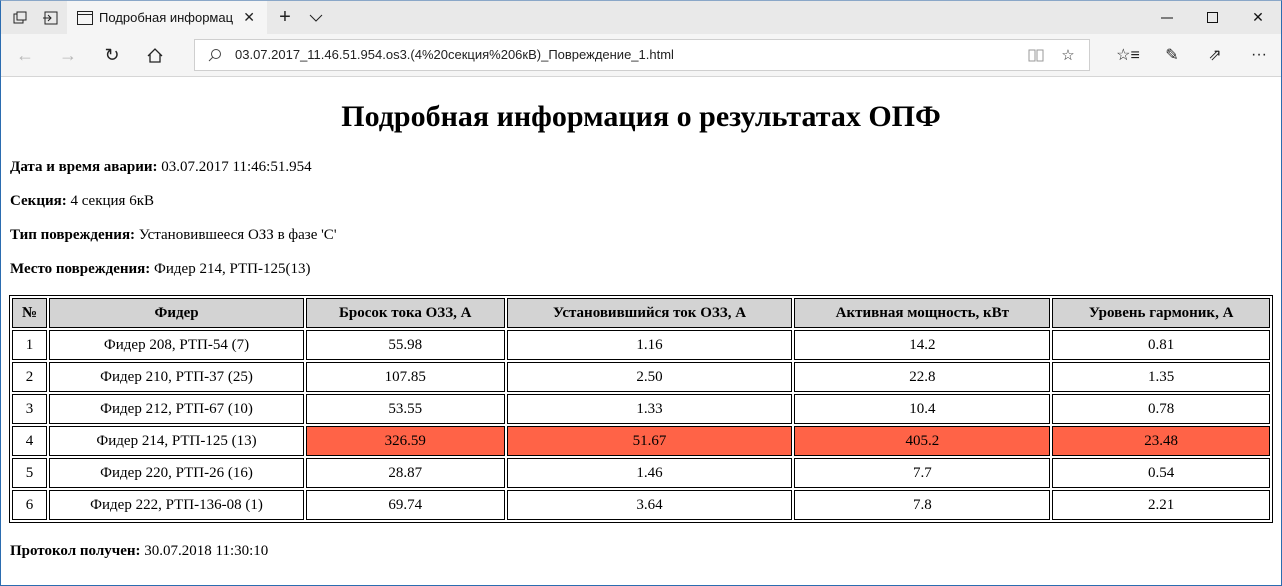 Image resolution: width=1282 pixels, height=586 pixels. I want to click on restore-tabs-icon, so click(50, 17).